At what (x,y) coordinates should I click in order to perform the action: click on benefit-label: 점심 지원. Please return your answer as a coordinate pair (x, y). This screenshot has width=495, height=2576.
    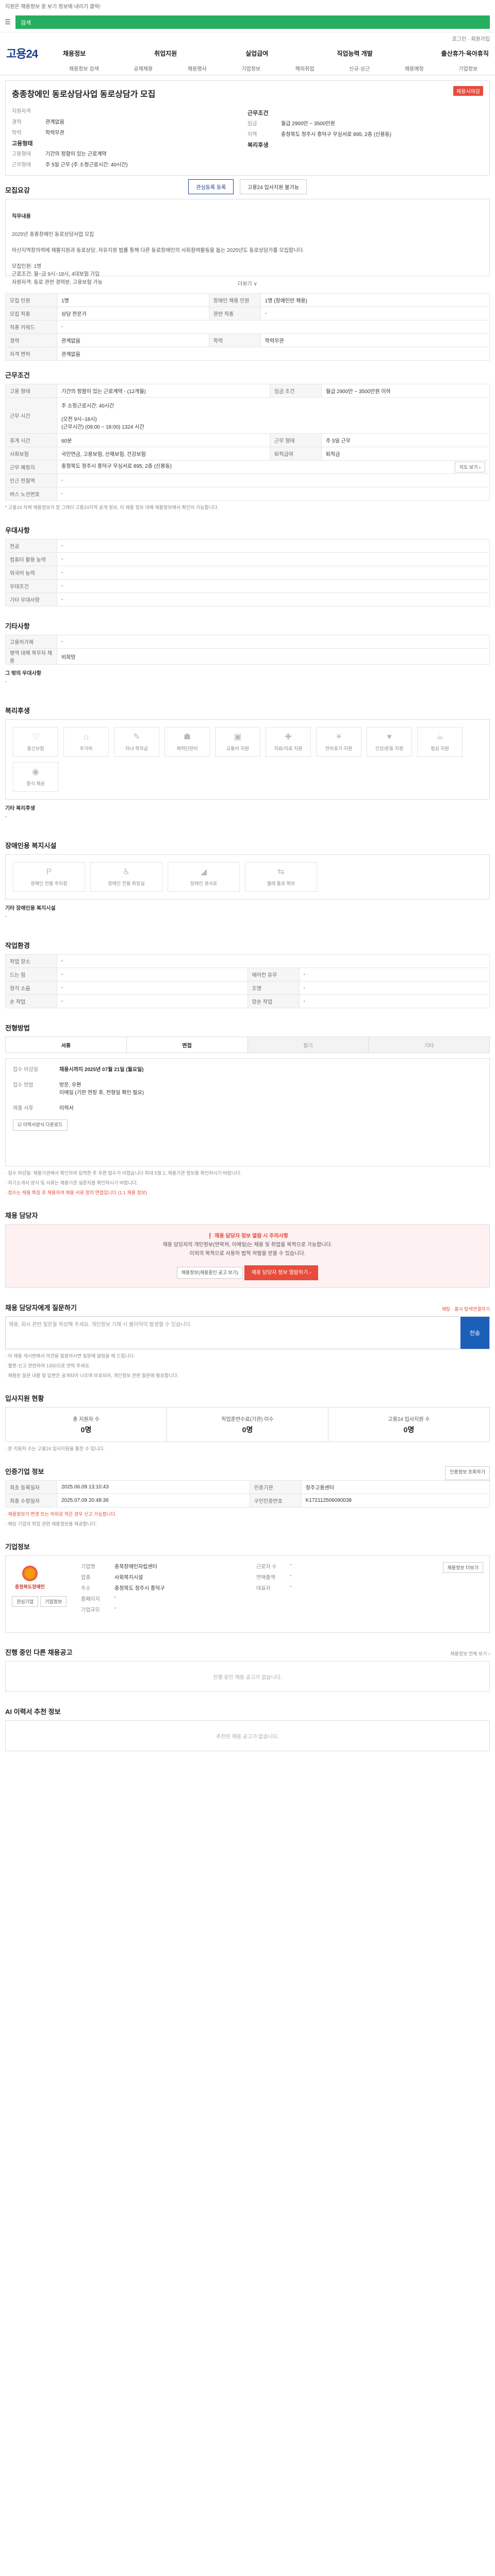
    Looking at the image, I should click on (440, 749).